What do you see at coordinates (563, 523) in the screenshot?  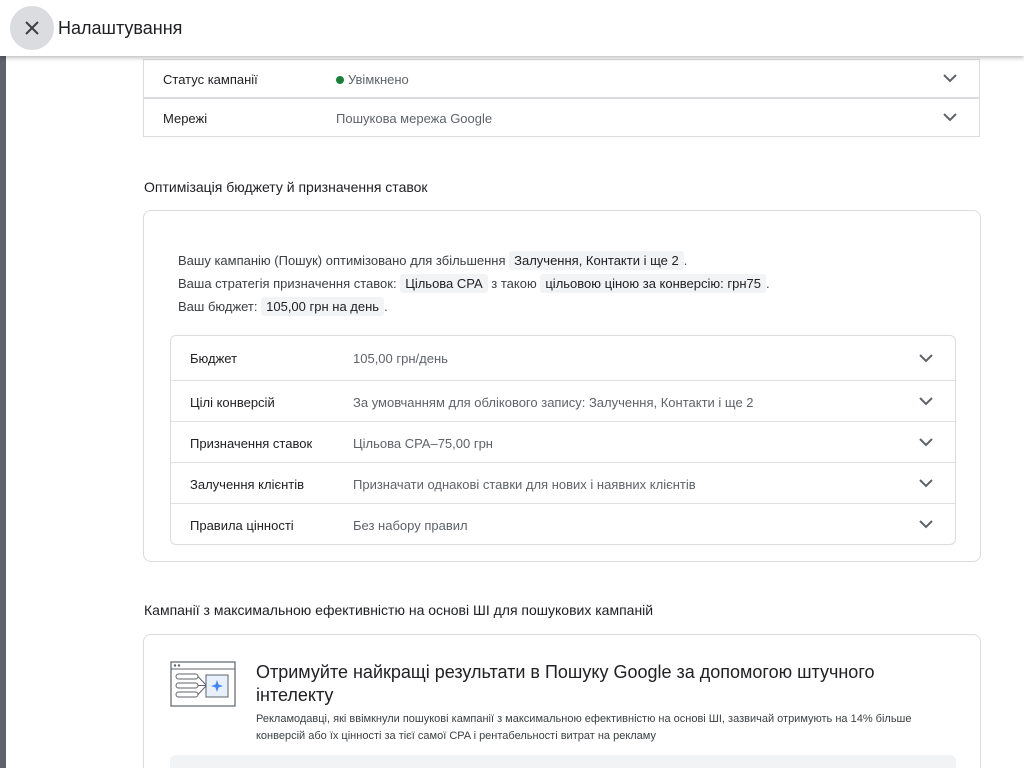 I see `value-rules-row: Правила цінності Без набору правил` at bounding box center [563, 523].